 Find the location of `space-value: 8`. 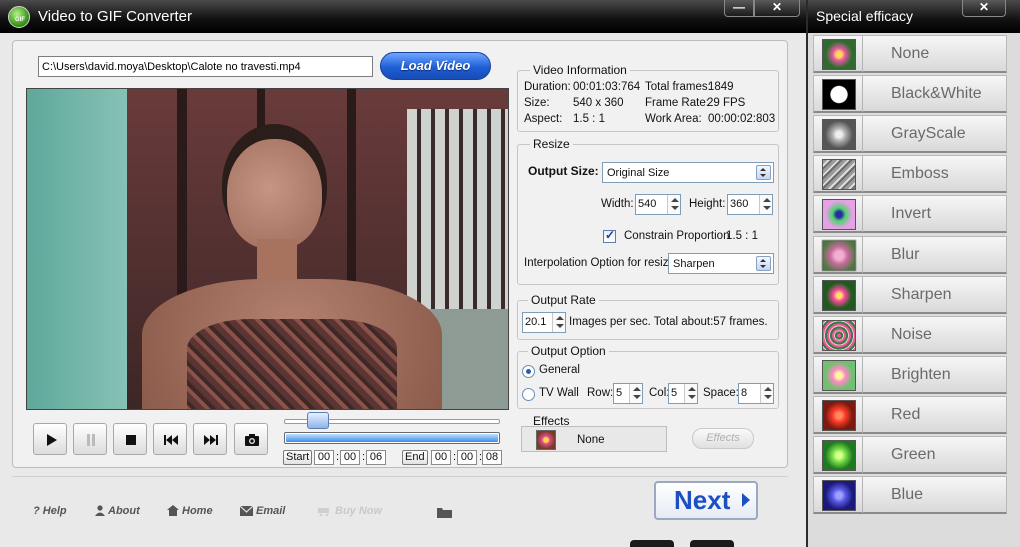

space-value: 8 is located at coordinates (744, 393).